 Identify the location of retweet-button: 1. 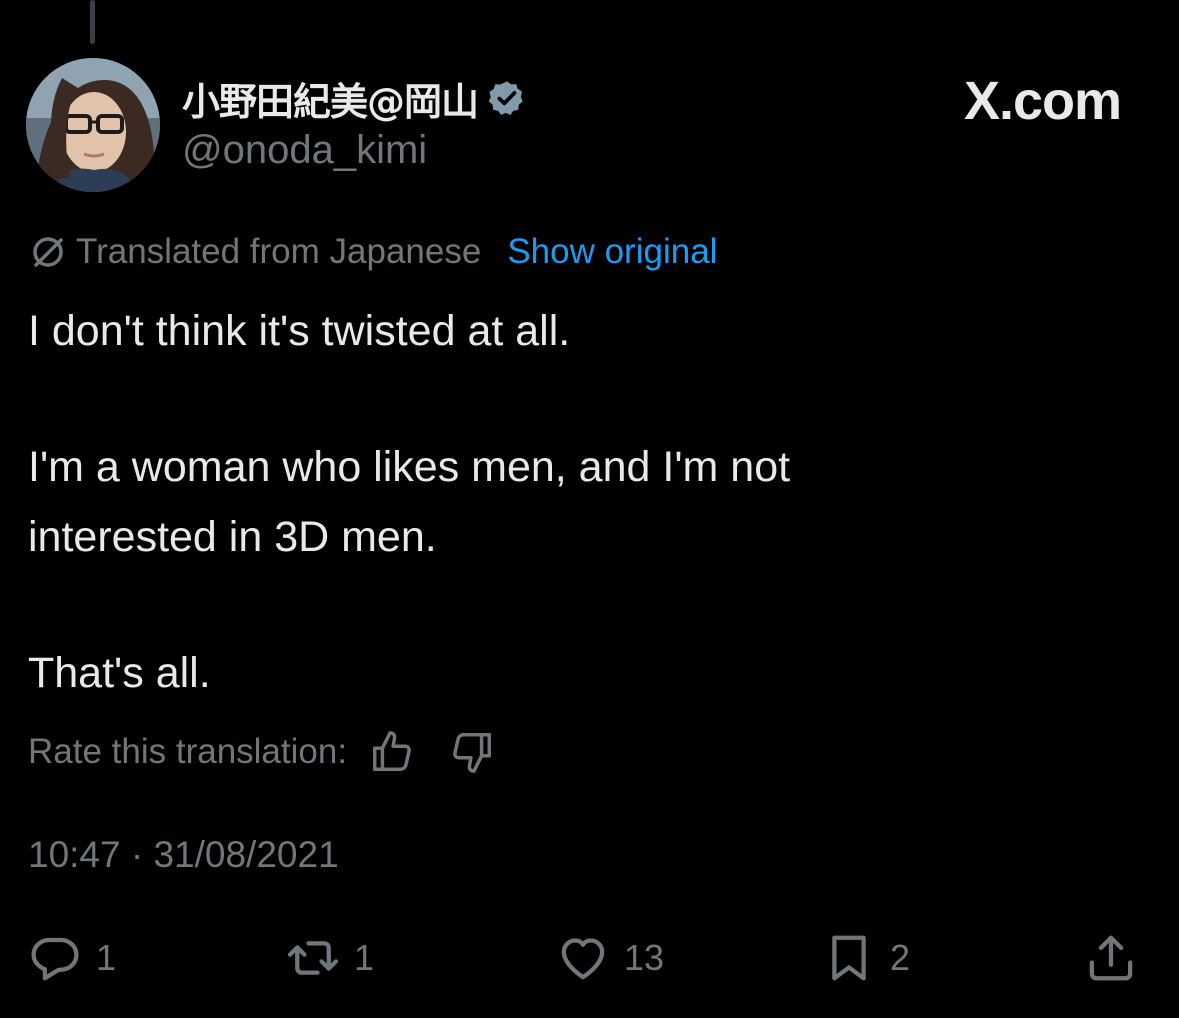
(330, 958).